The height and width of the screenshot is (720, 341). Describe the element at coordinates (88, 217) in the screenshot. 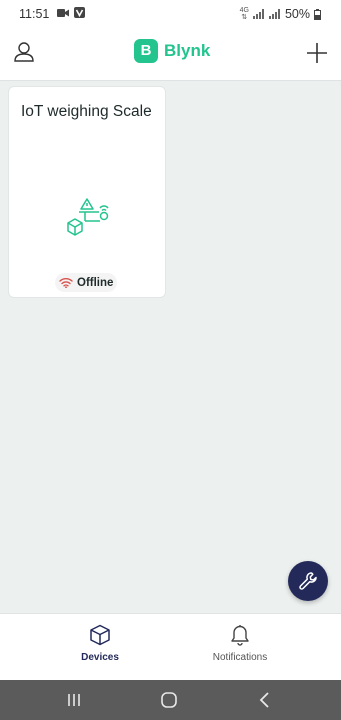

I see `iot-device-icon` at that location.